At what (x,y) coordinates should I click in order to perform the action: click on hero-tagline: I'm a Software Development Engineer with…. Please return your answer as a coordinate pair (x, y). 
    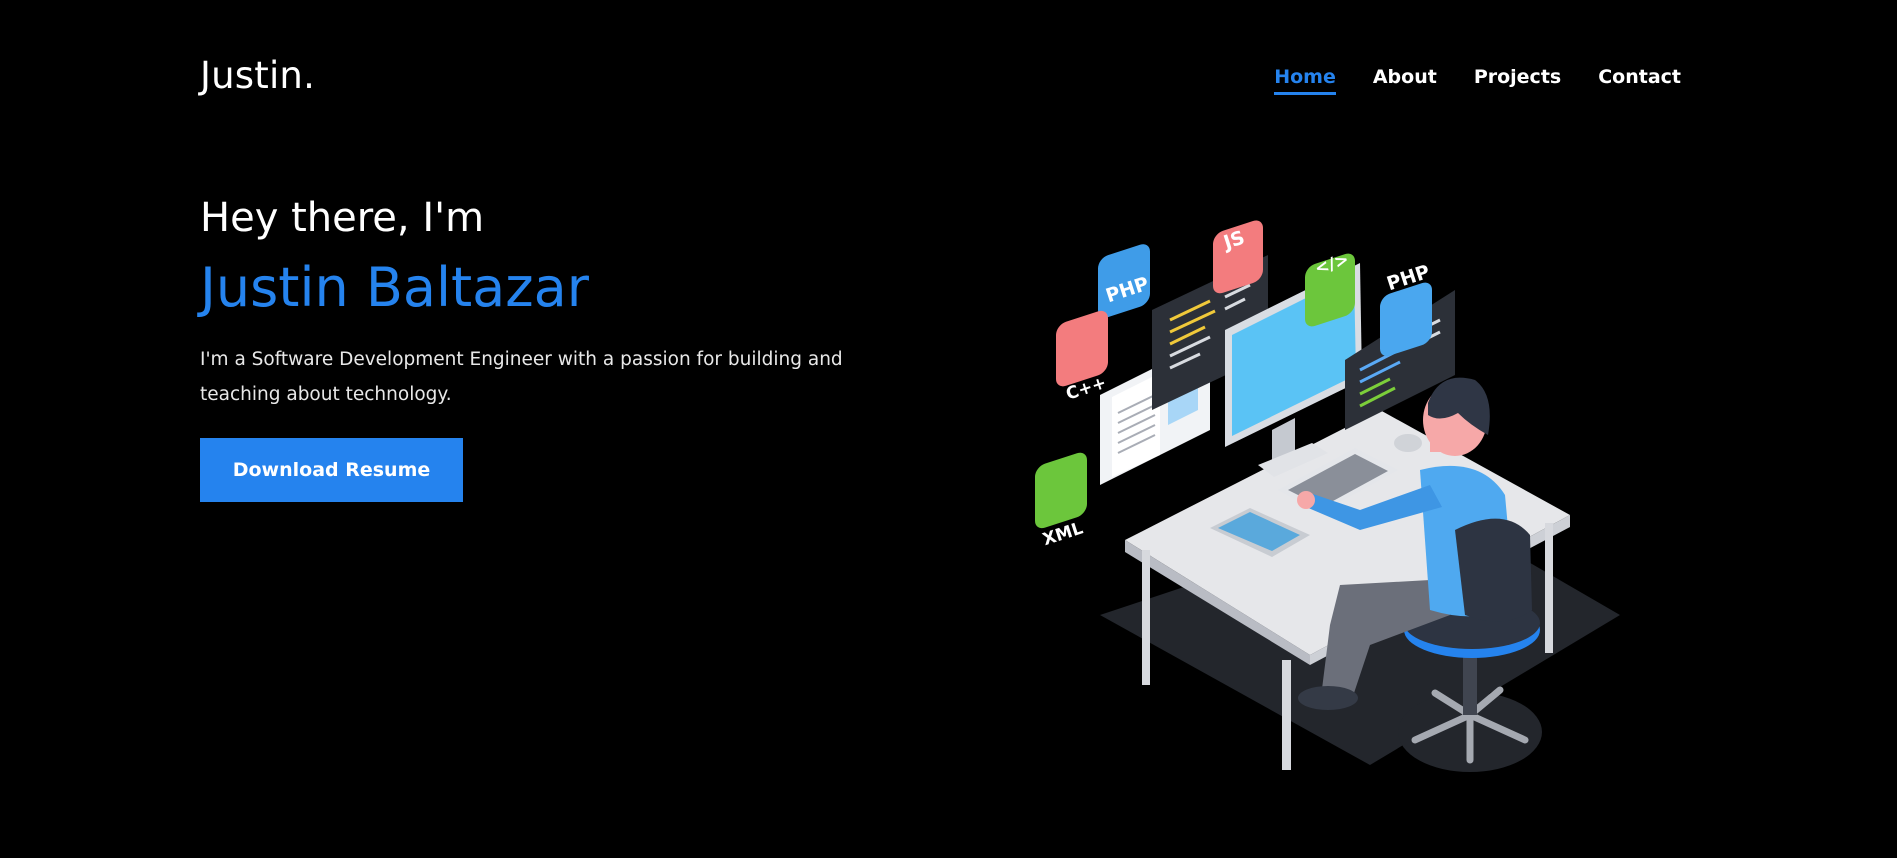
    Looking at the image, I should click on (521, 377).